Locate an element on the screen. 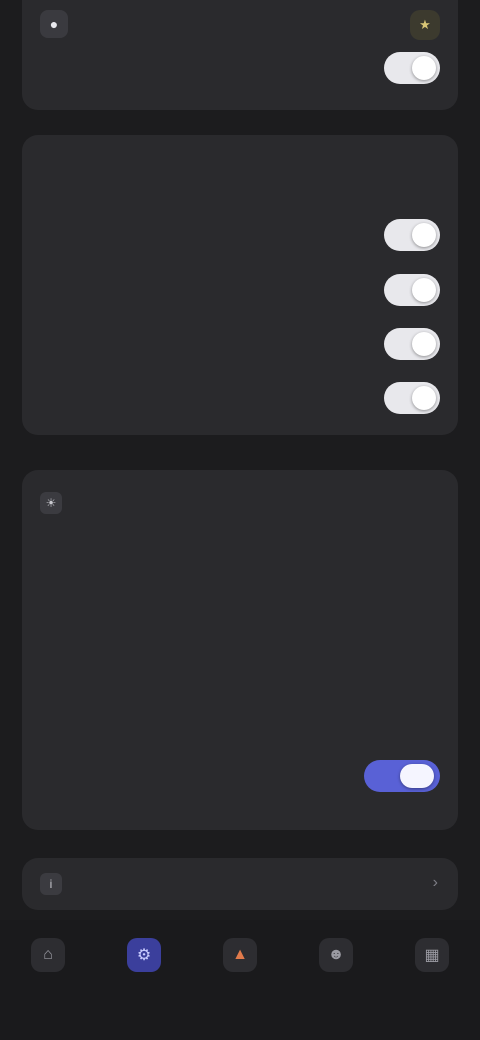 Image resolution: width=480 pixels, height=1040 pixels. about-card: i › is located at coordinates (240, 884).